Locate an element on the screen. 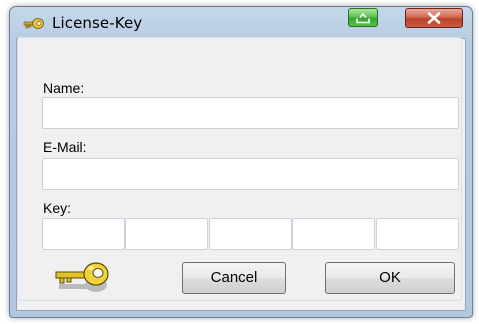  window-title: License-Key is located at coordinates (97, 23).